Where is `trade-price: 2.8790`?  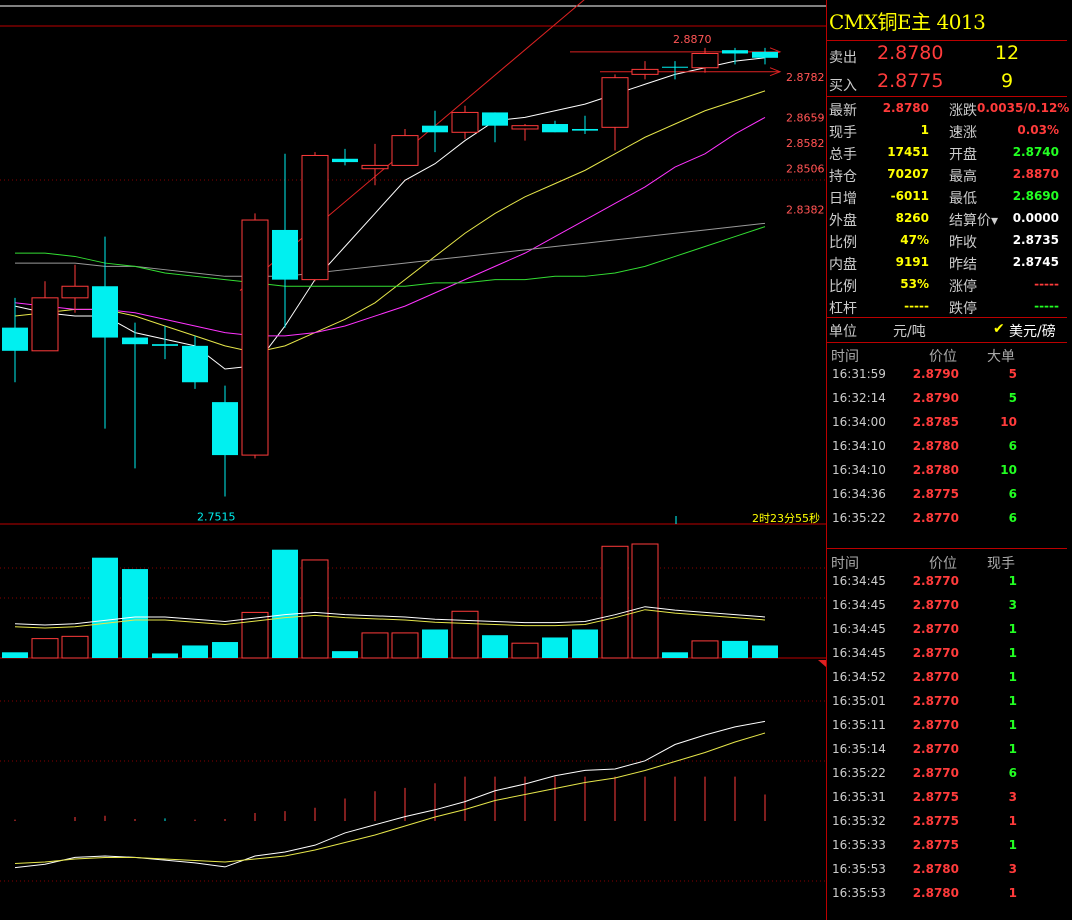
trade-price: 2.8790 is located at coordinates (935, 398).